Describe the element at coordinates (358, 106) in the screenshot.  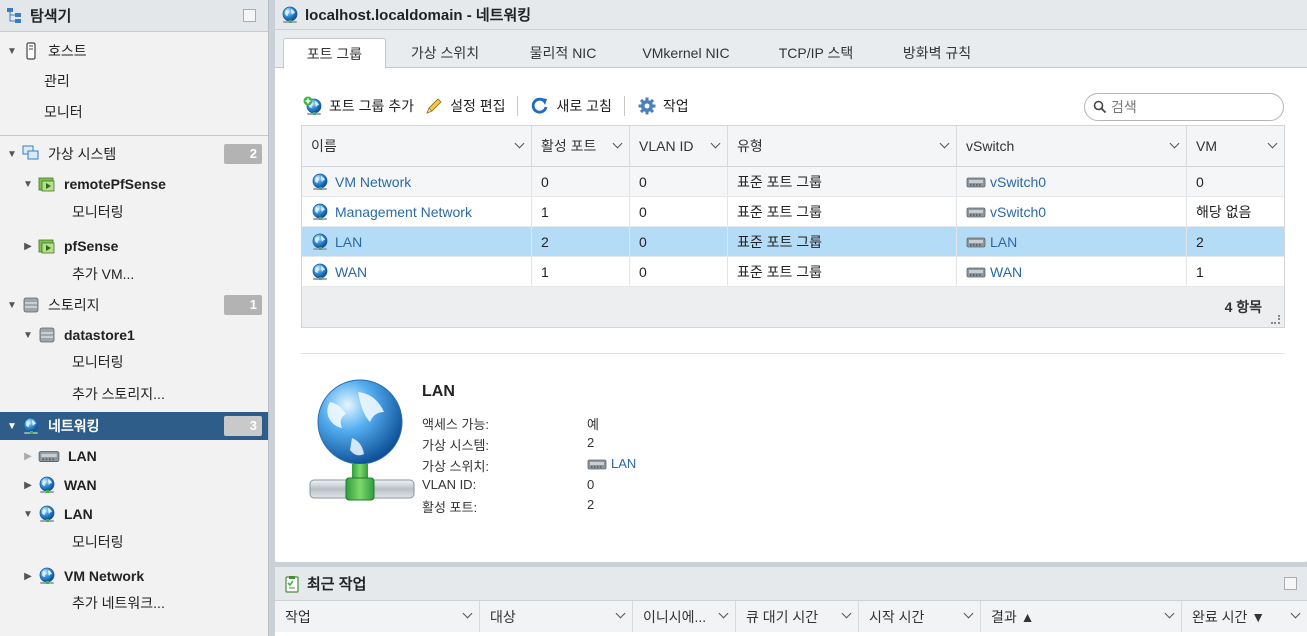
I see `add-port-group-button: 포트 그룹 추가` at that location.